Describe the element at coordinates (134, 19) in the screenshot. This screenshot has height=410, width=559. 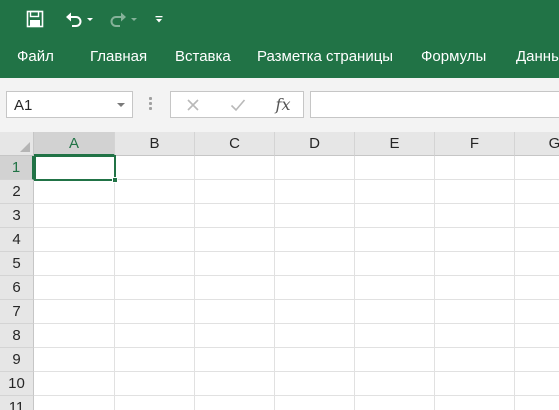
I see `redo-dropdown-caret-icon` at that location.